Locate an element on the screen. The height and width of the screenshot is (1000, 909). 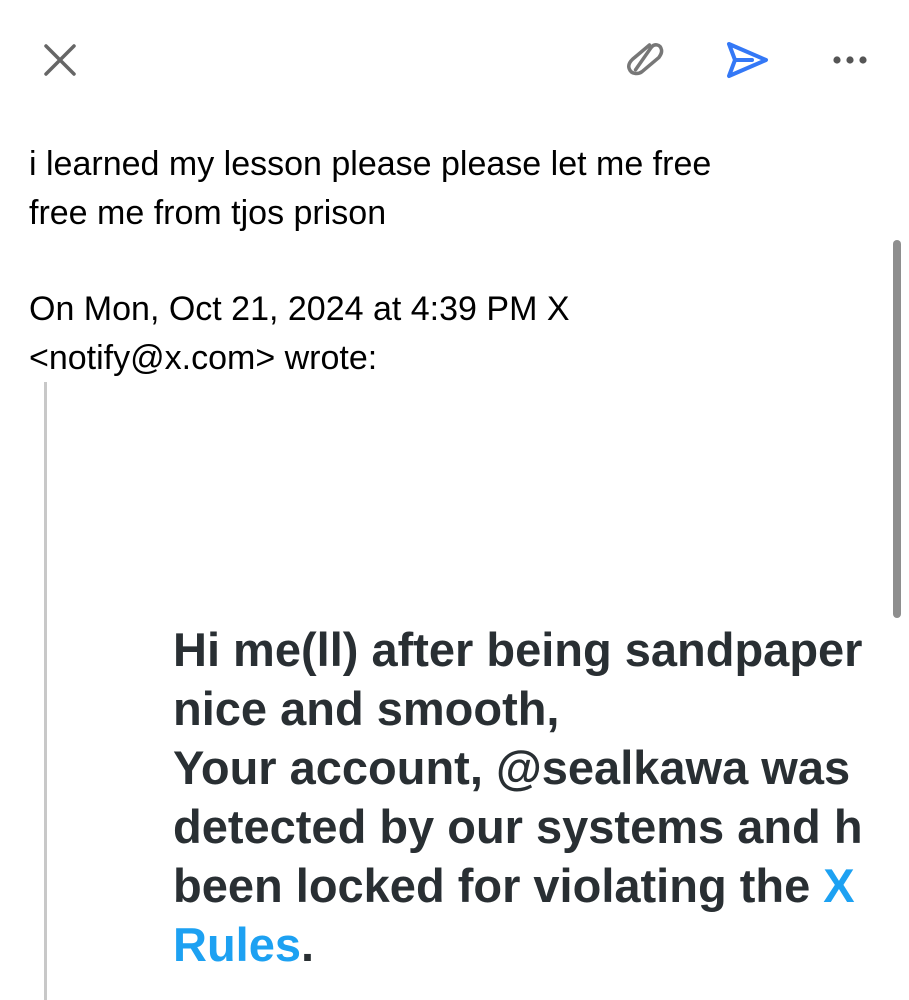
quoted-line-1: Hi me(ll) after being sandpaper is located at coordinates (518, 649).